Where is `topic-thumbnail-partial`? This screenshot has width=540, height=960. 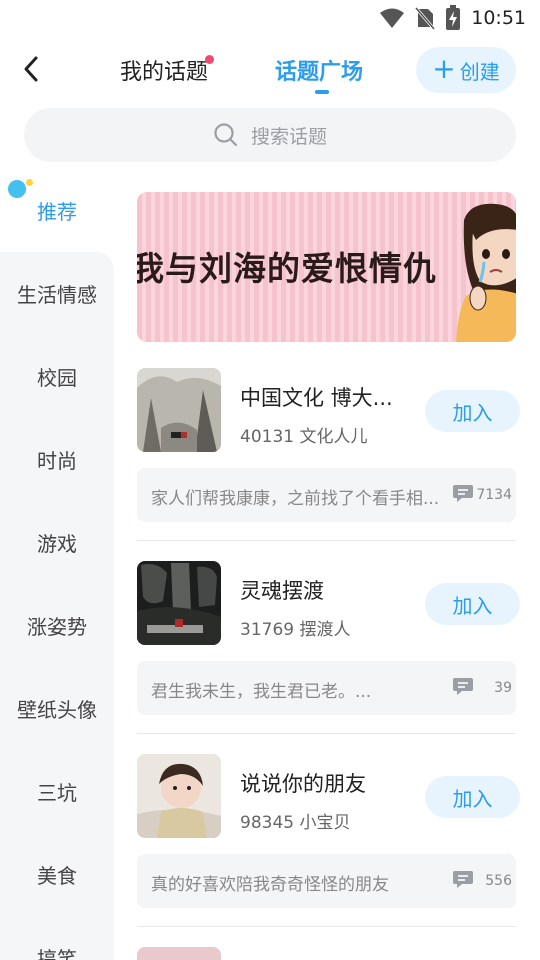 topic-thumbnail-partial is located at coordinates (179, 953).